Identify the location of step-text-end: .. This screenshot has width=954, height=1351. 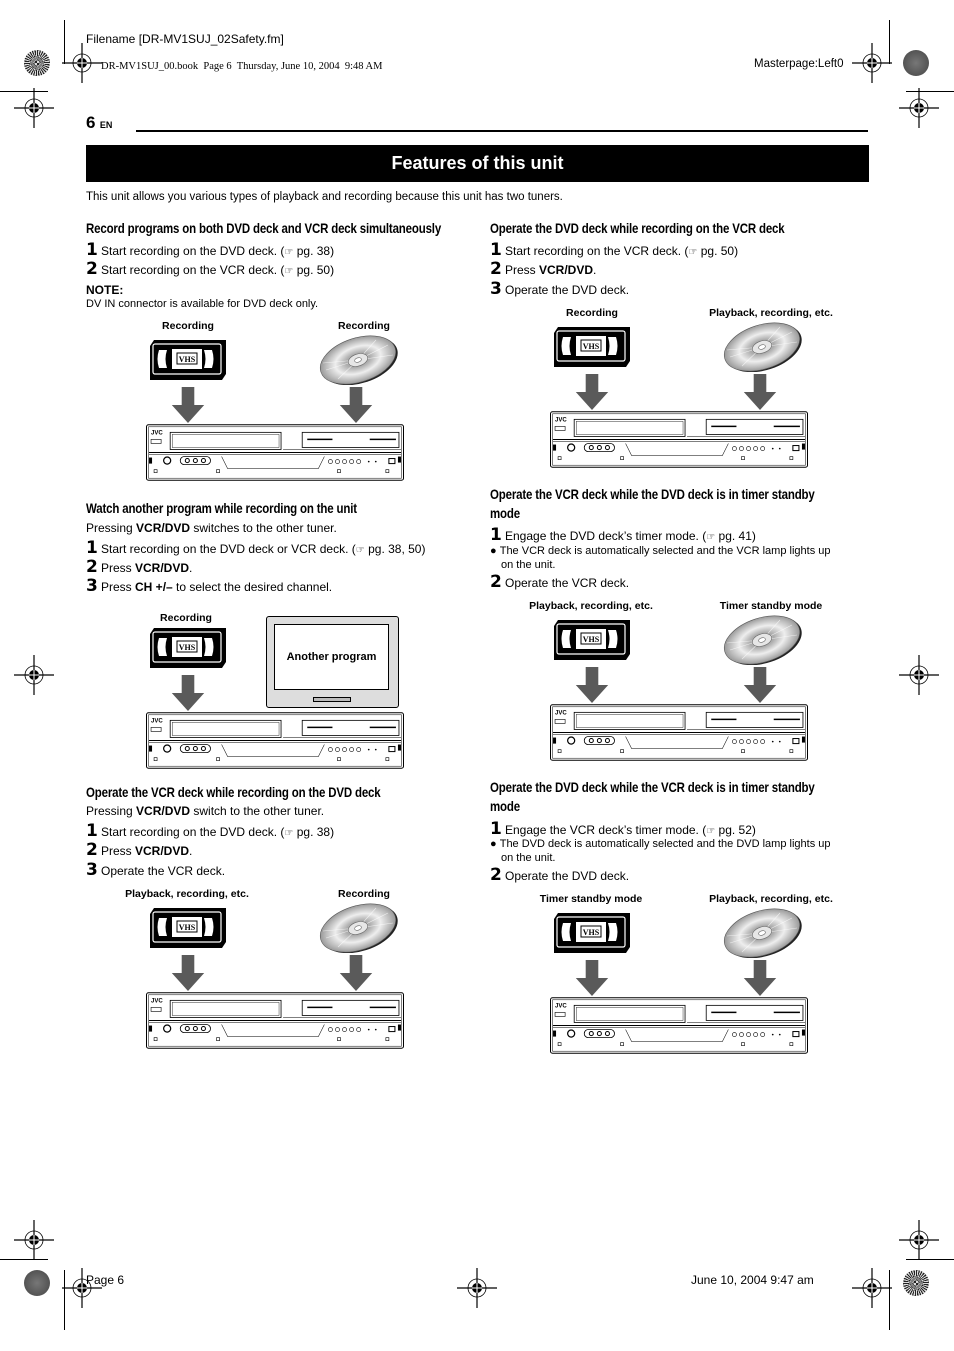
(191, 851).